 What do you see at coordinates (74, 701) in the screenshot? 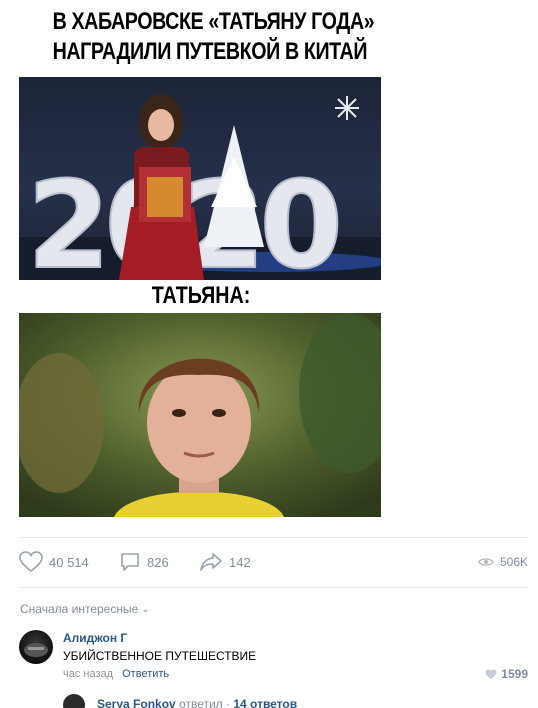
I see `thread-avatar` at bounding box center [74, 701].